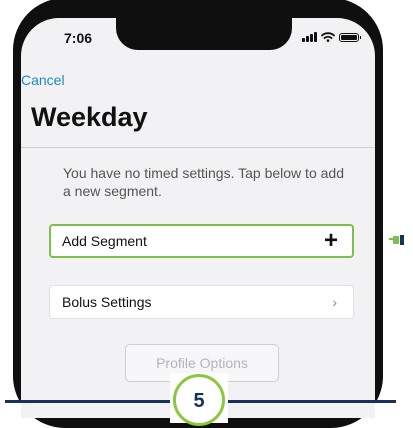  Describe the element at coordinates (350, 37) in the screenshot. I see `battery-icon` at that location.